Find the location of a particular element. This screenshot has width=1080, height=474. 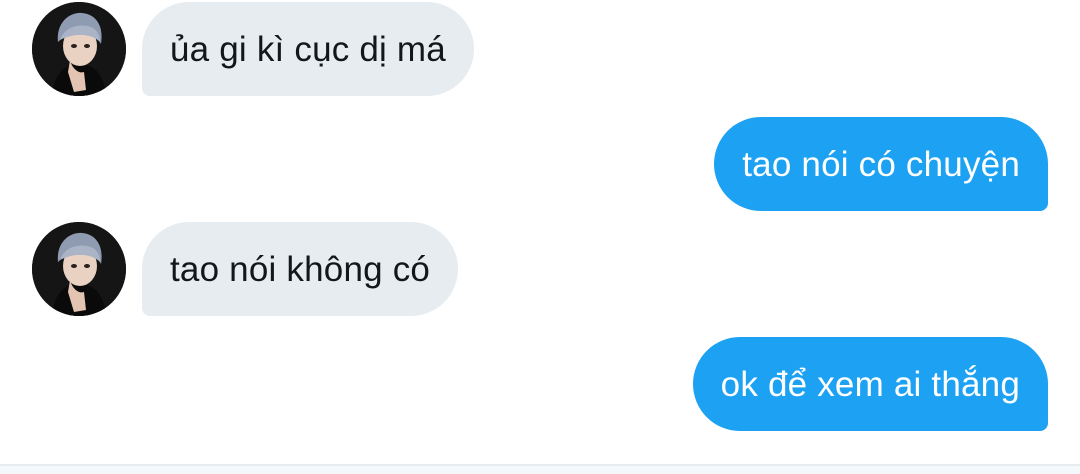

message-text: ok để xem ai thắng is located at coordinates (870, 384).